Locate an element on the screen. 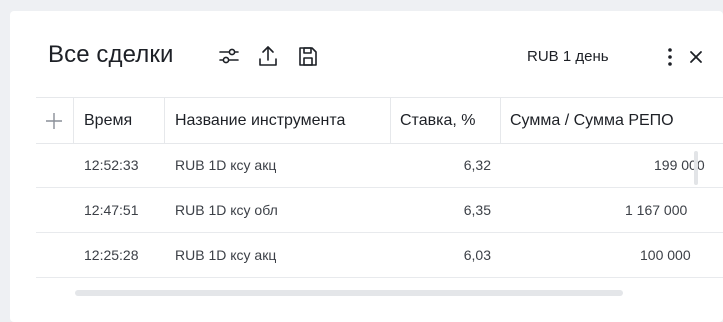 The width and height of the screenshot is (723, 322). more-vertical-icon is located at coordinates (670, 57).